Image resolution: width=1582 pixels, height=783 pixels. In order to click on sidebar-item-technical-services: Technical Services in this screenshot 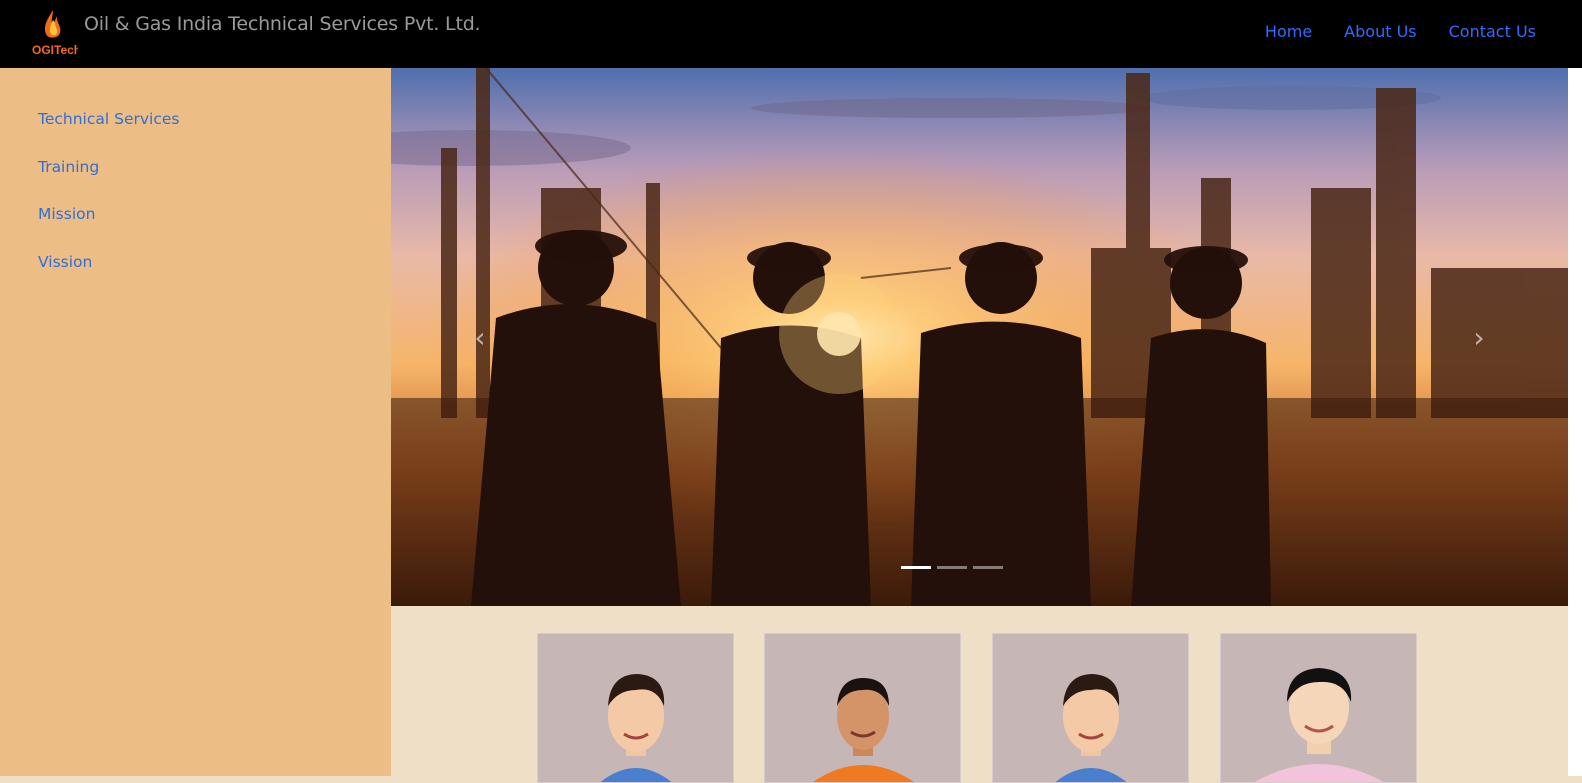, I will do `click(108, 119)`.